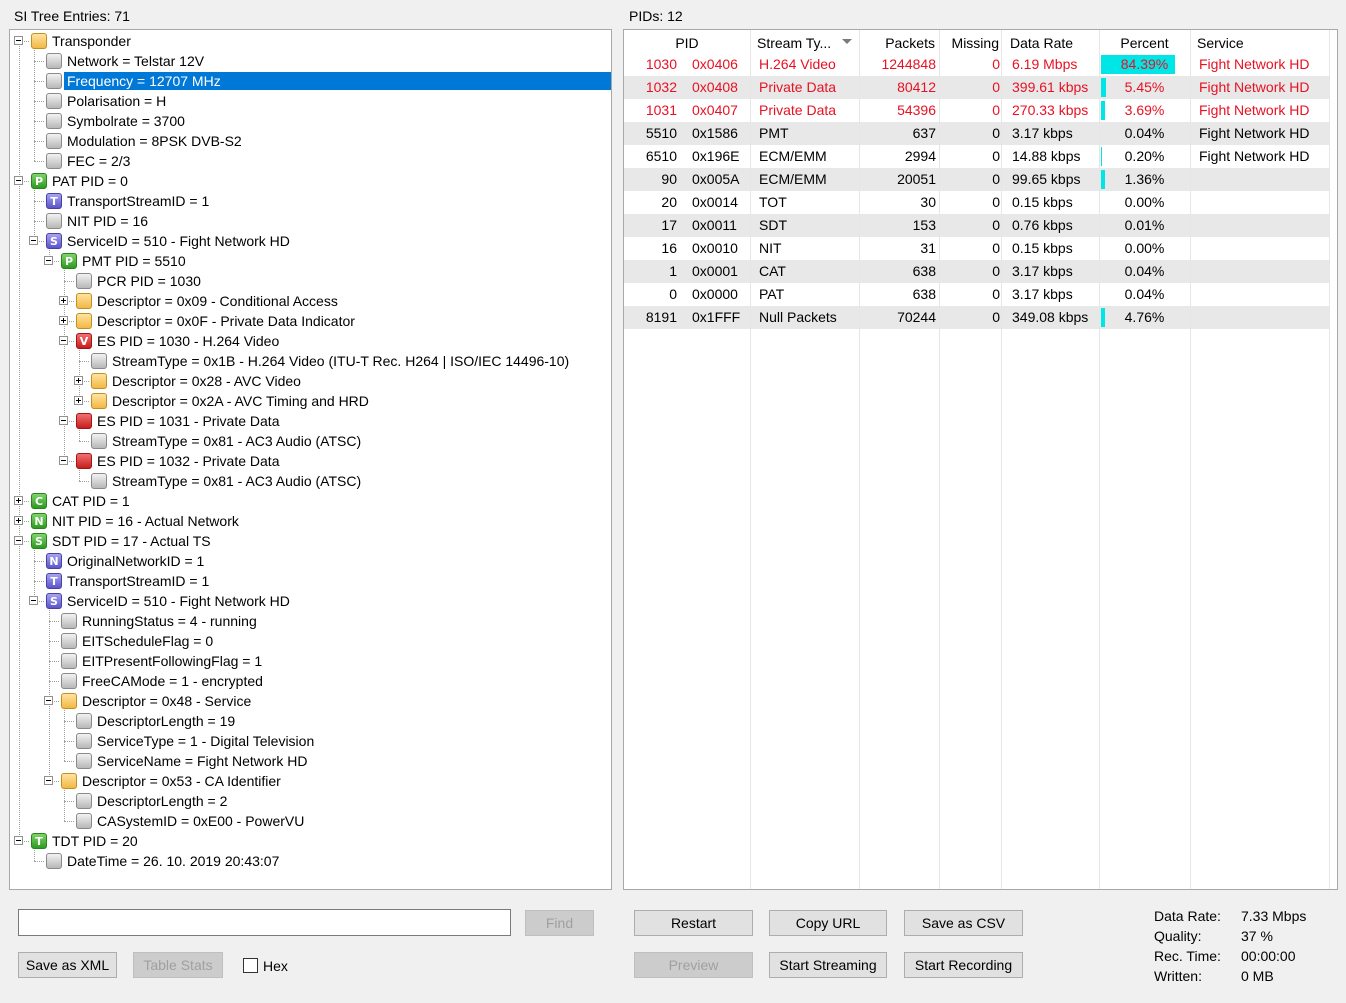  I want to click on column-header: Service, so click(1262, 43).